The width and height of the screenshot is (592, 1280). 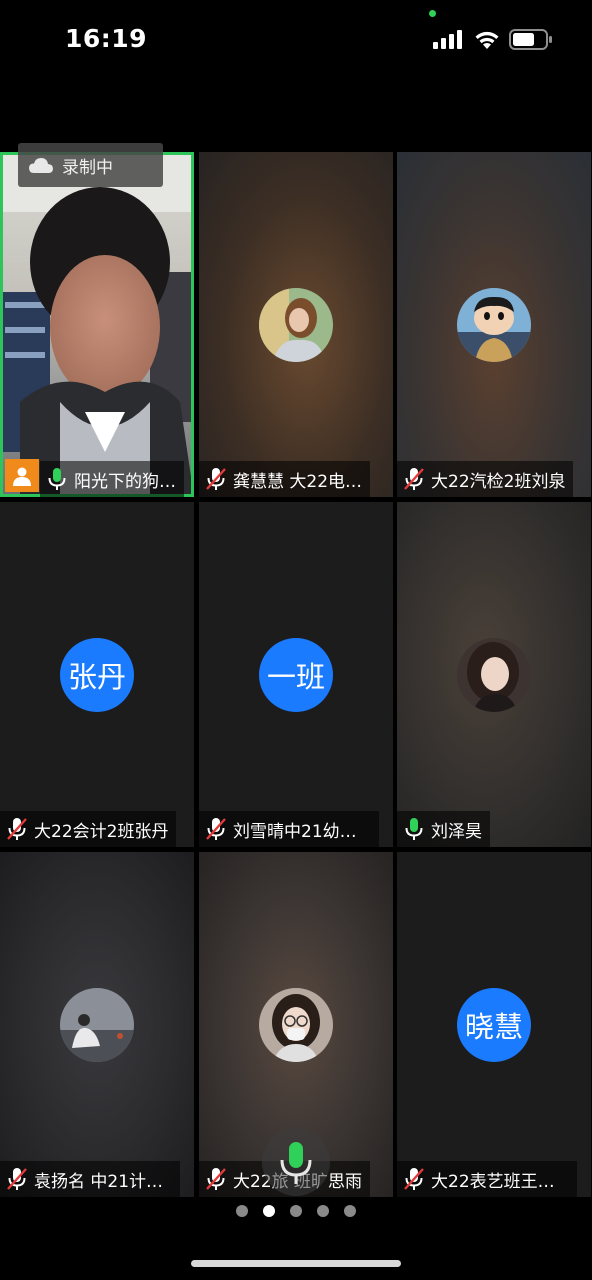 I want to click on recording-indicator: 录制中, so click(x=90, y=165).